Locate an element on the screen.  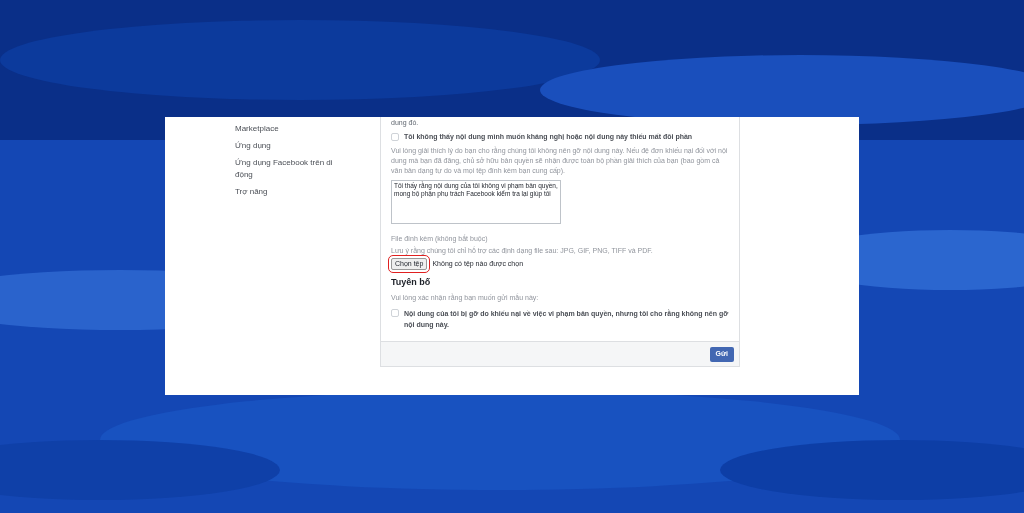
sidebar-item: Ứng dụng is located at coordinates (292, 146).